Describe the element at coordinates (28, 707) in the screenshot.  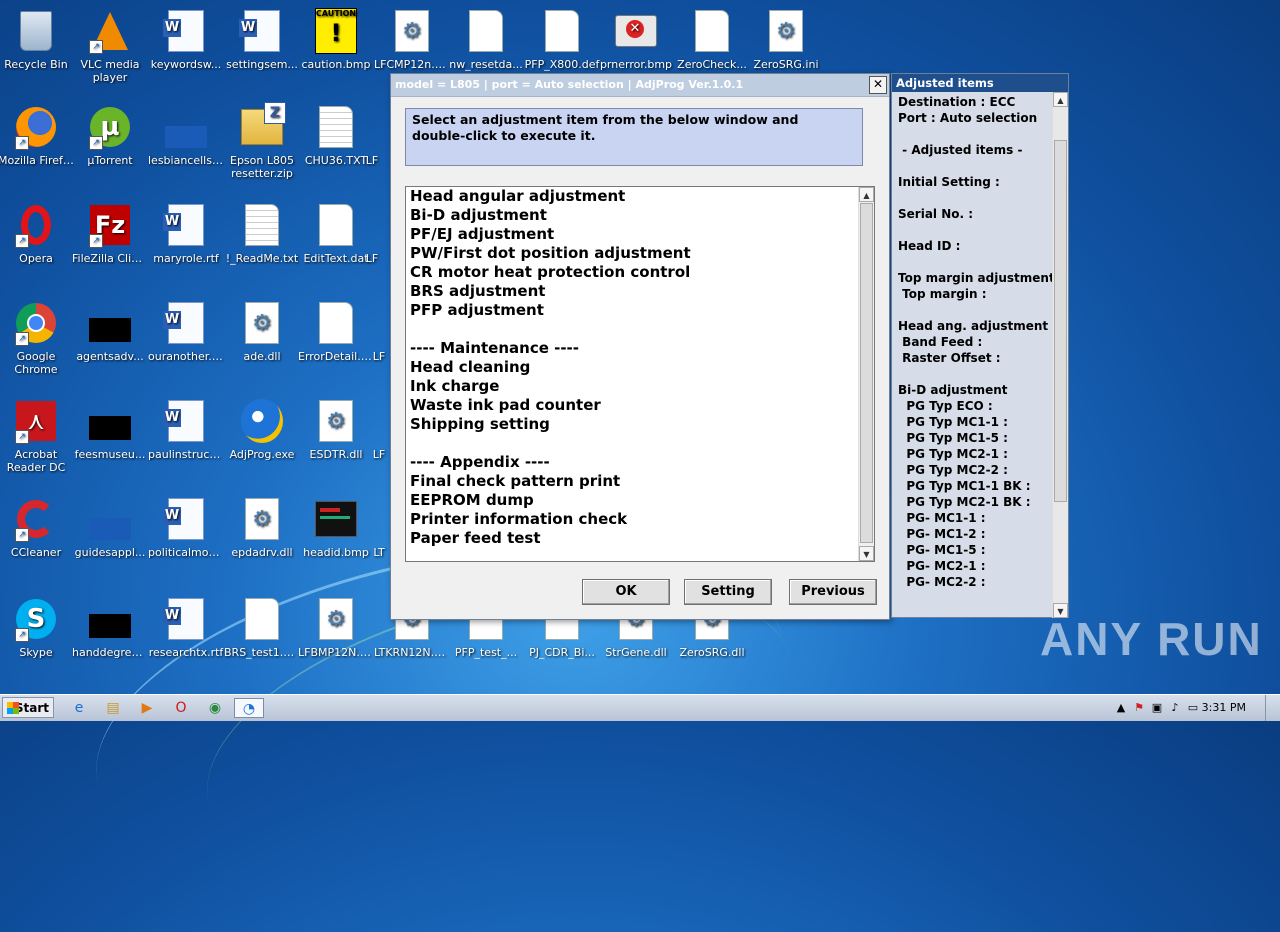
I see `start-button: Start` at that location.